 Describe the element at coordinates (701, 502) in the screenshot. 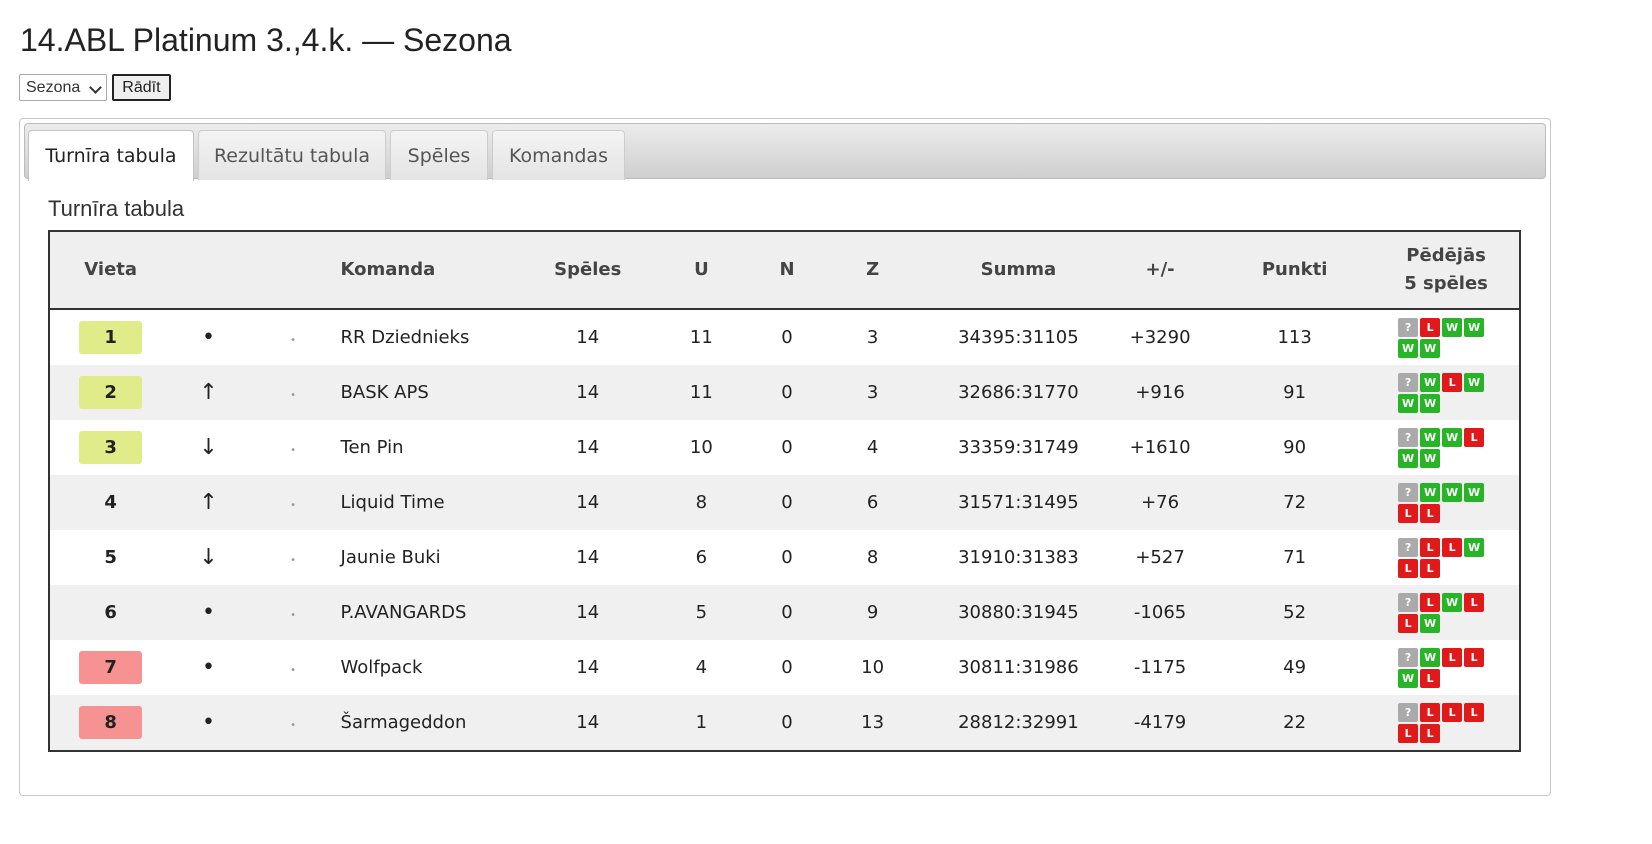

I see `wins-count: 8` at that location.